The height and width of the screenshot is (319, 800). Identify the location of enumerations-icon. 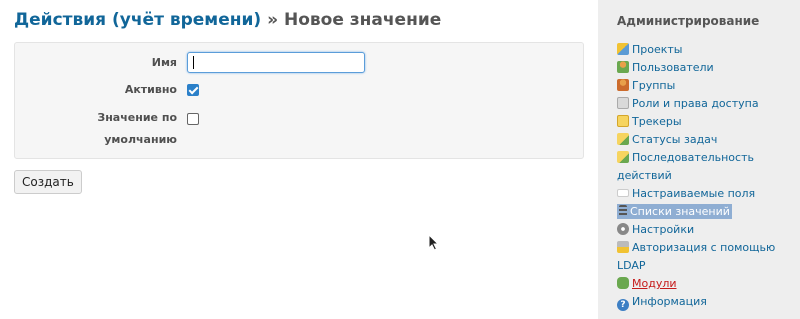
(623, 211).